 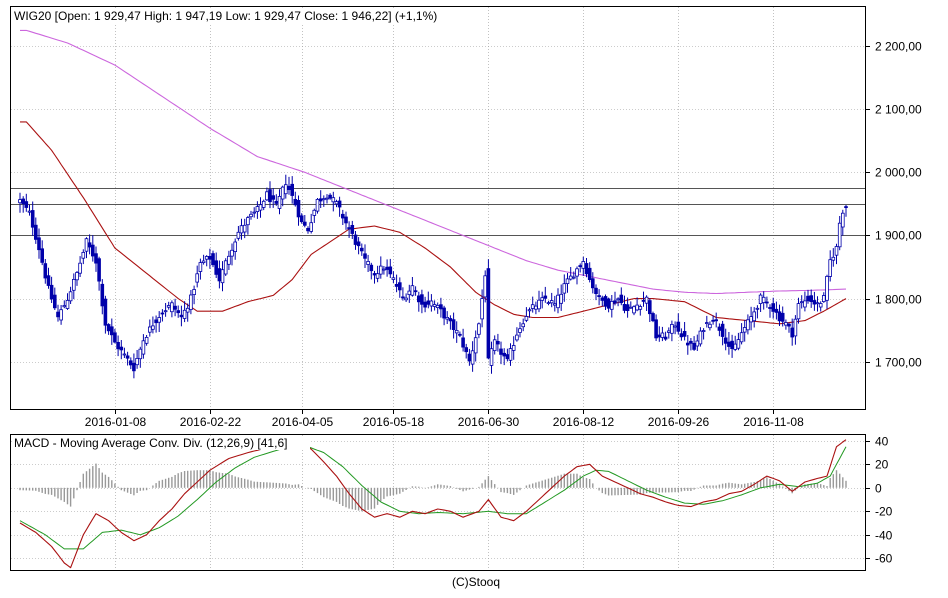 I want to click on macd-y-tick-label: -20, so click(x=884, y=512).